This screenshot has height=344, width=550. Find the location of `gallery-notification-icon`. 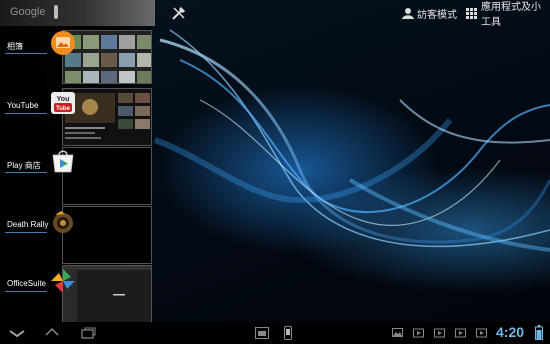

gallery-notification-icon is located at coordinates (397, 332).